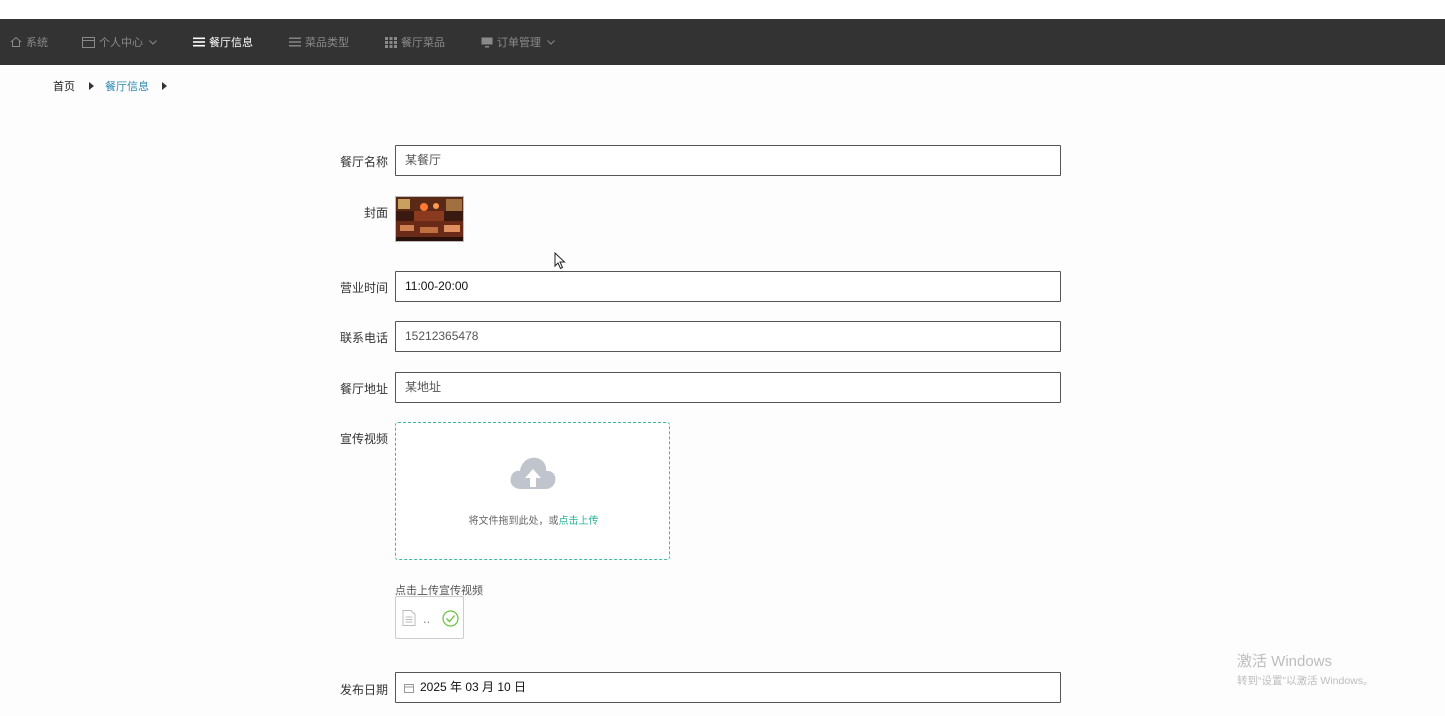 Image resolution: width=1445 pixels, height=716 pixels. I want to click on business-hours-label: 营业时间, so click(363, 288).